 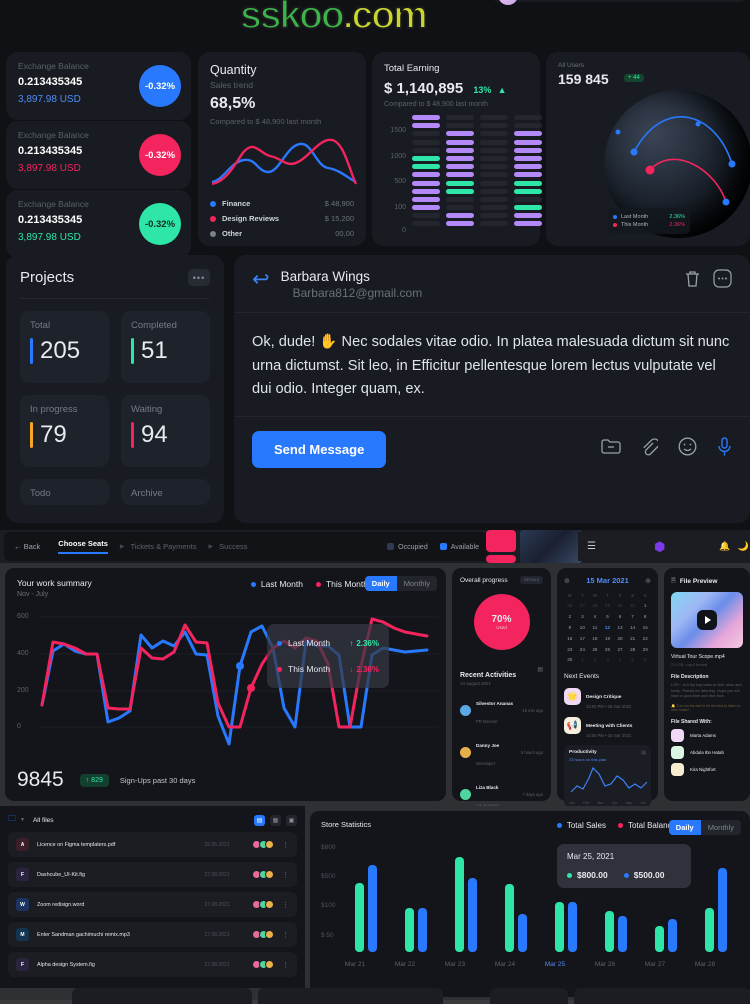 What do you see at coordinates (645, 660) in the screenshot?
I see `calendar-day: 6` at bounding box center [645, 660].